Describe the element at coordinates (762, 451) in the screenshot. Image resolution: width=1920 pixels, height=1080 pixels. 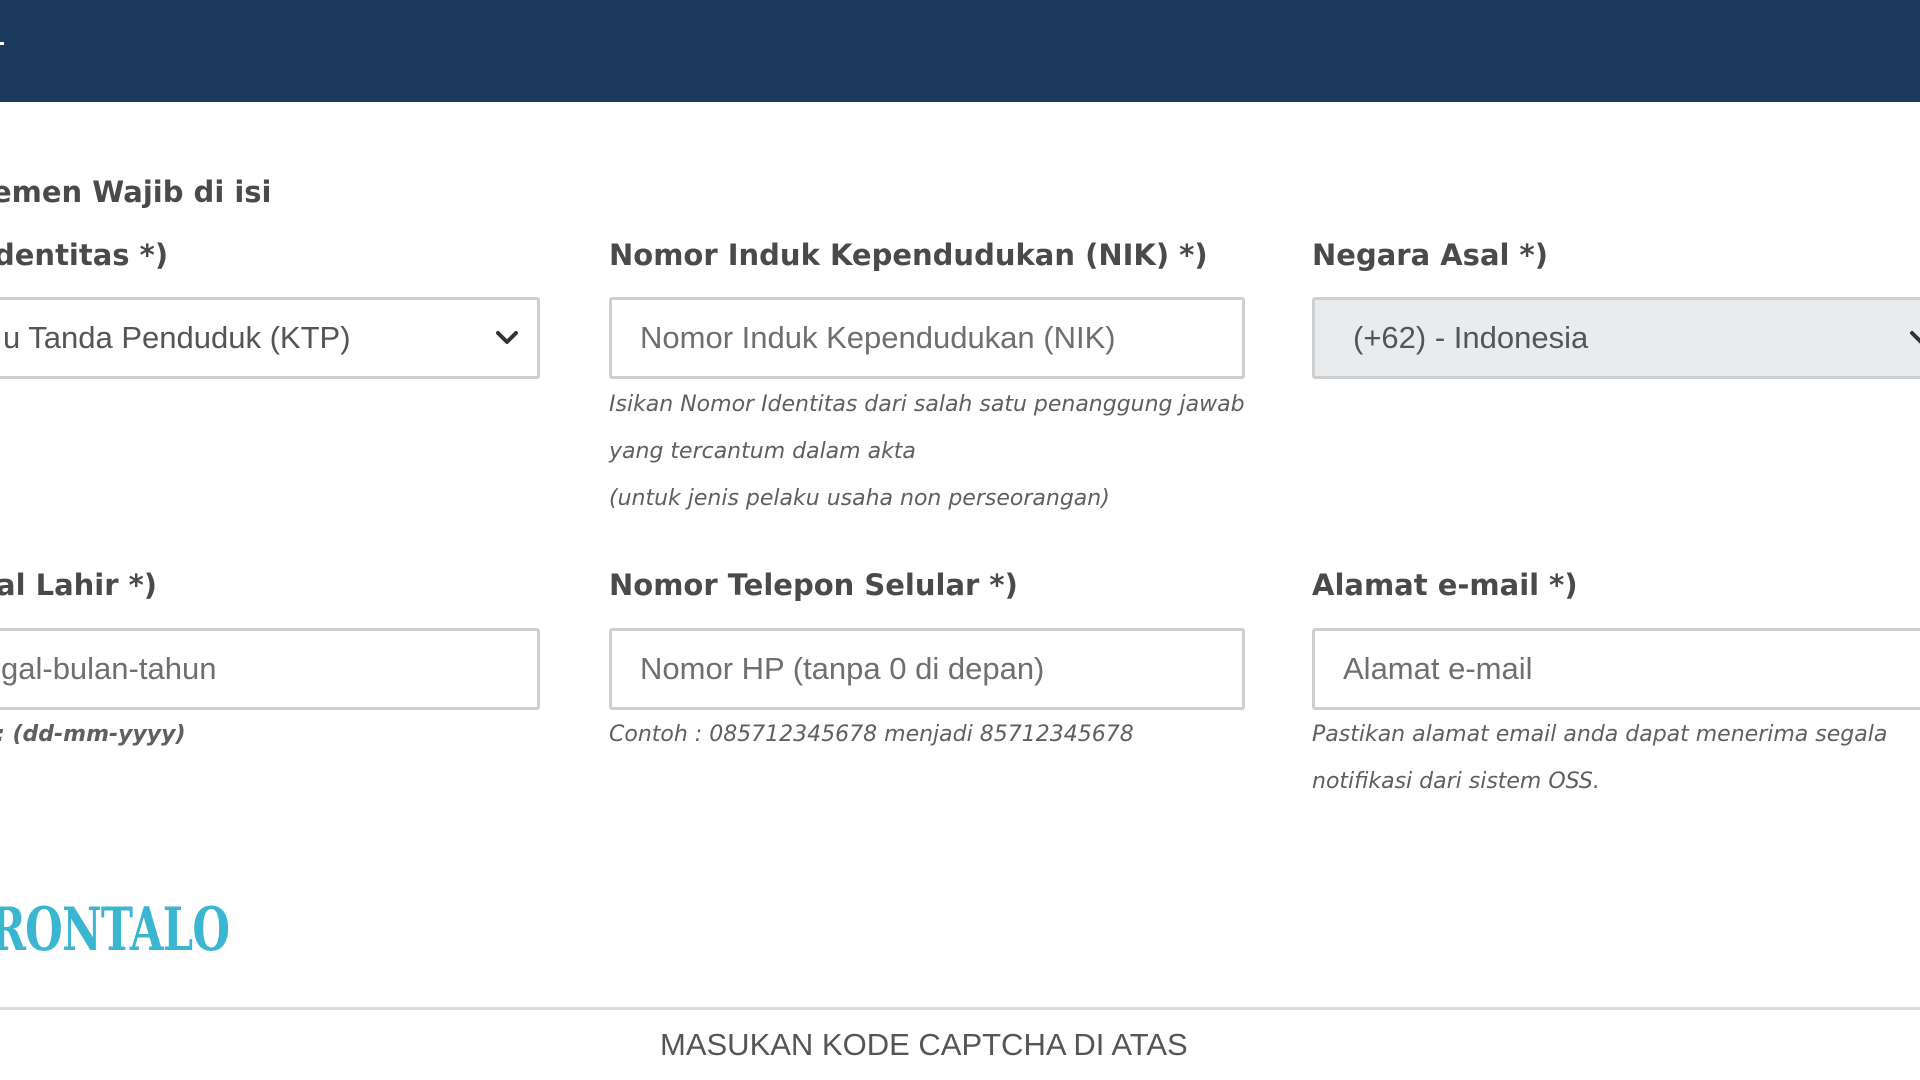
I see `nik-help-line-2: yang tercantum dalam akta` at that location.